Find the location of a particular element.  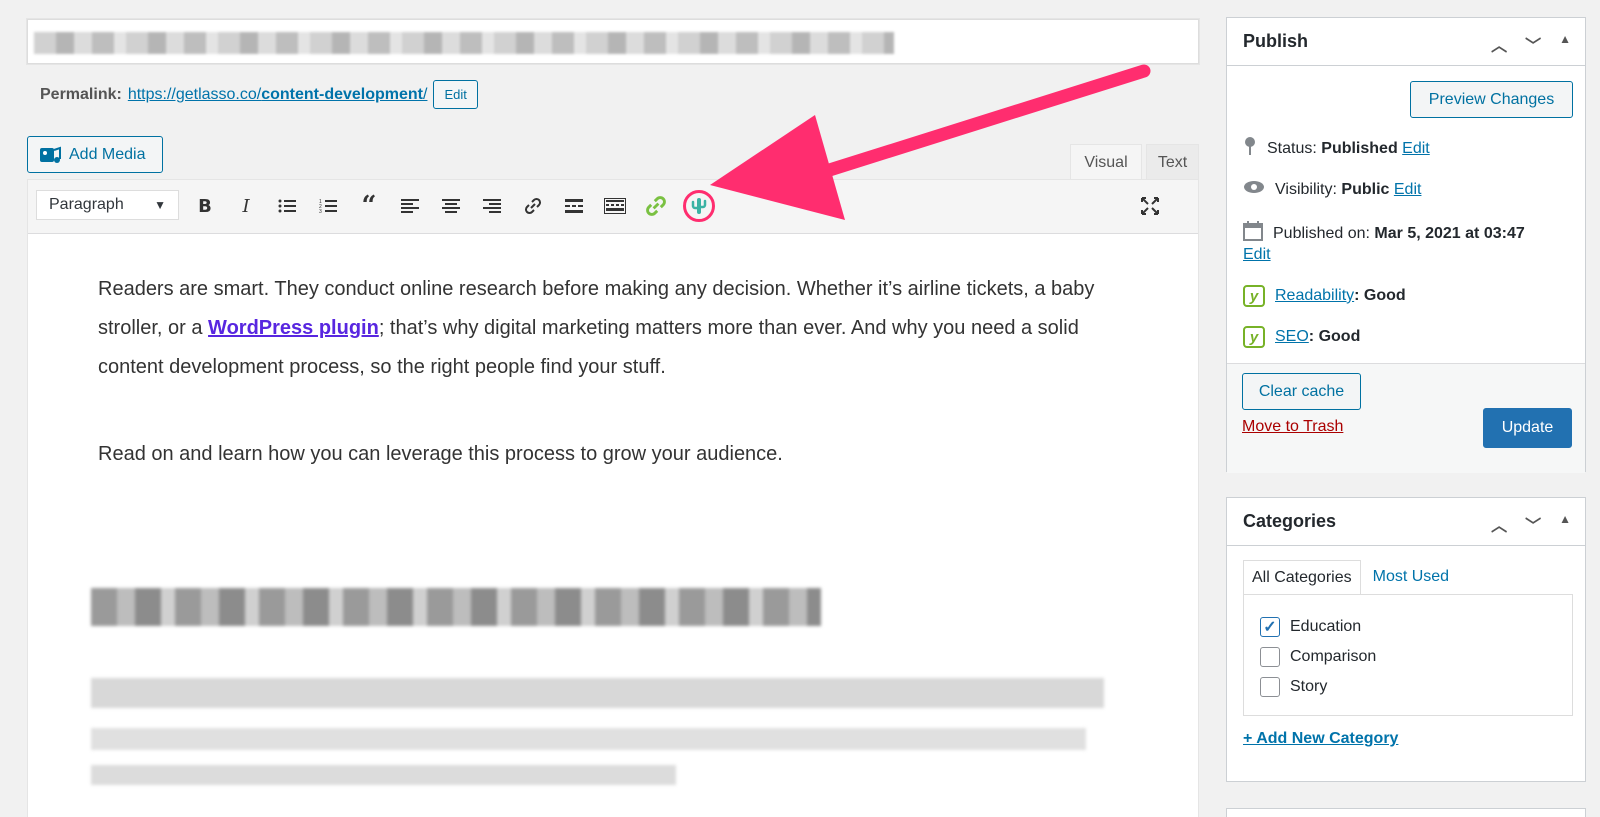

categories-box-header: Categories ︿ ﹀ ▲ is located at coordinates (1406, 522).